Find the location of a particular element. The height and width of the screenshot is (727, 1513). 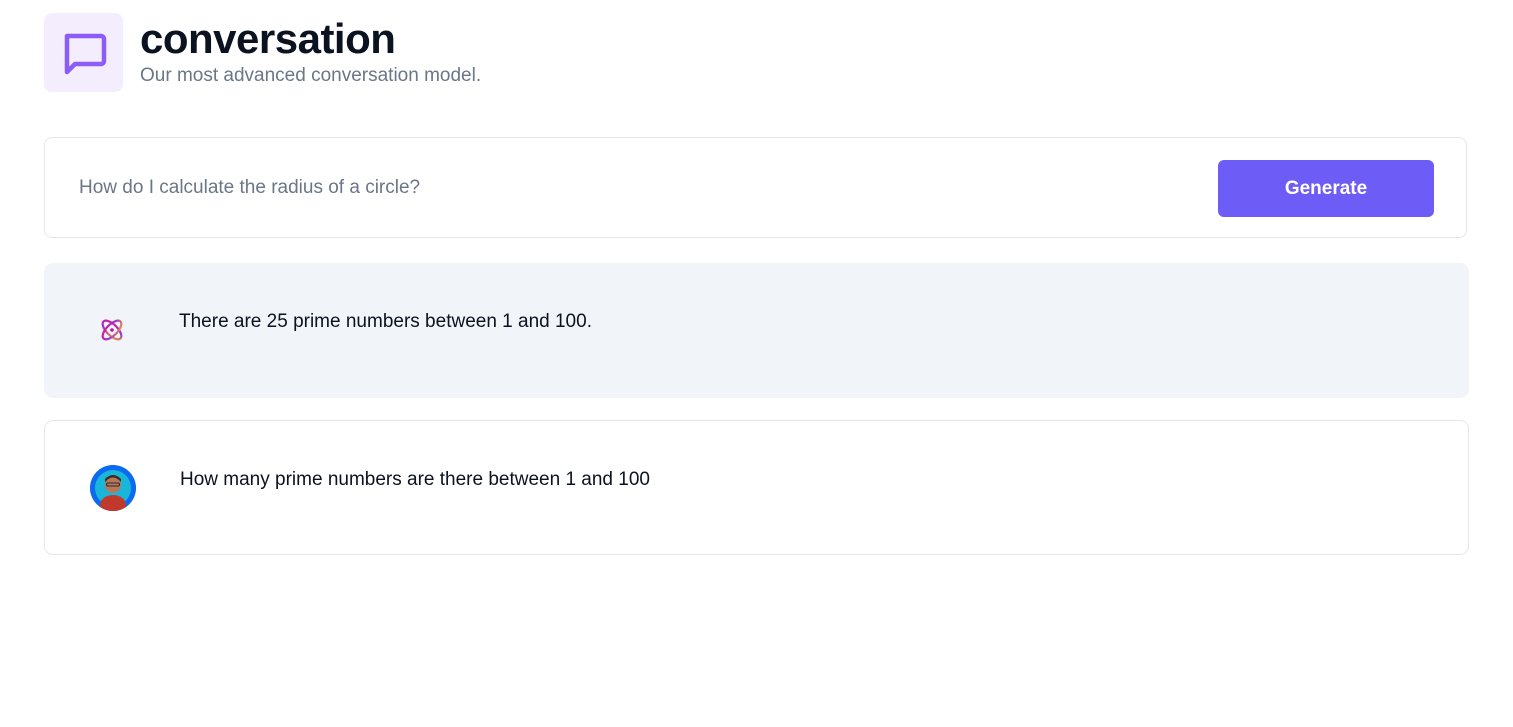

generate-button: Generate is located at coordinates (1326, 188).